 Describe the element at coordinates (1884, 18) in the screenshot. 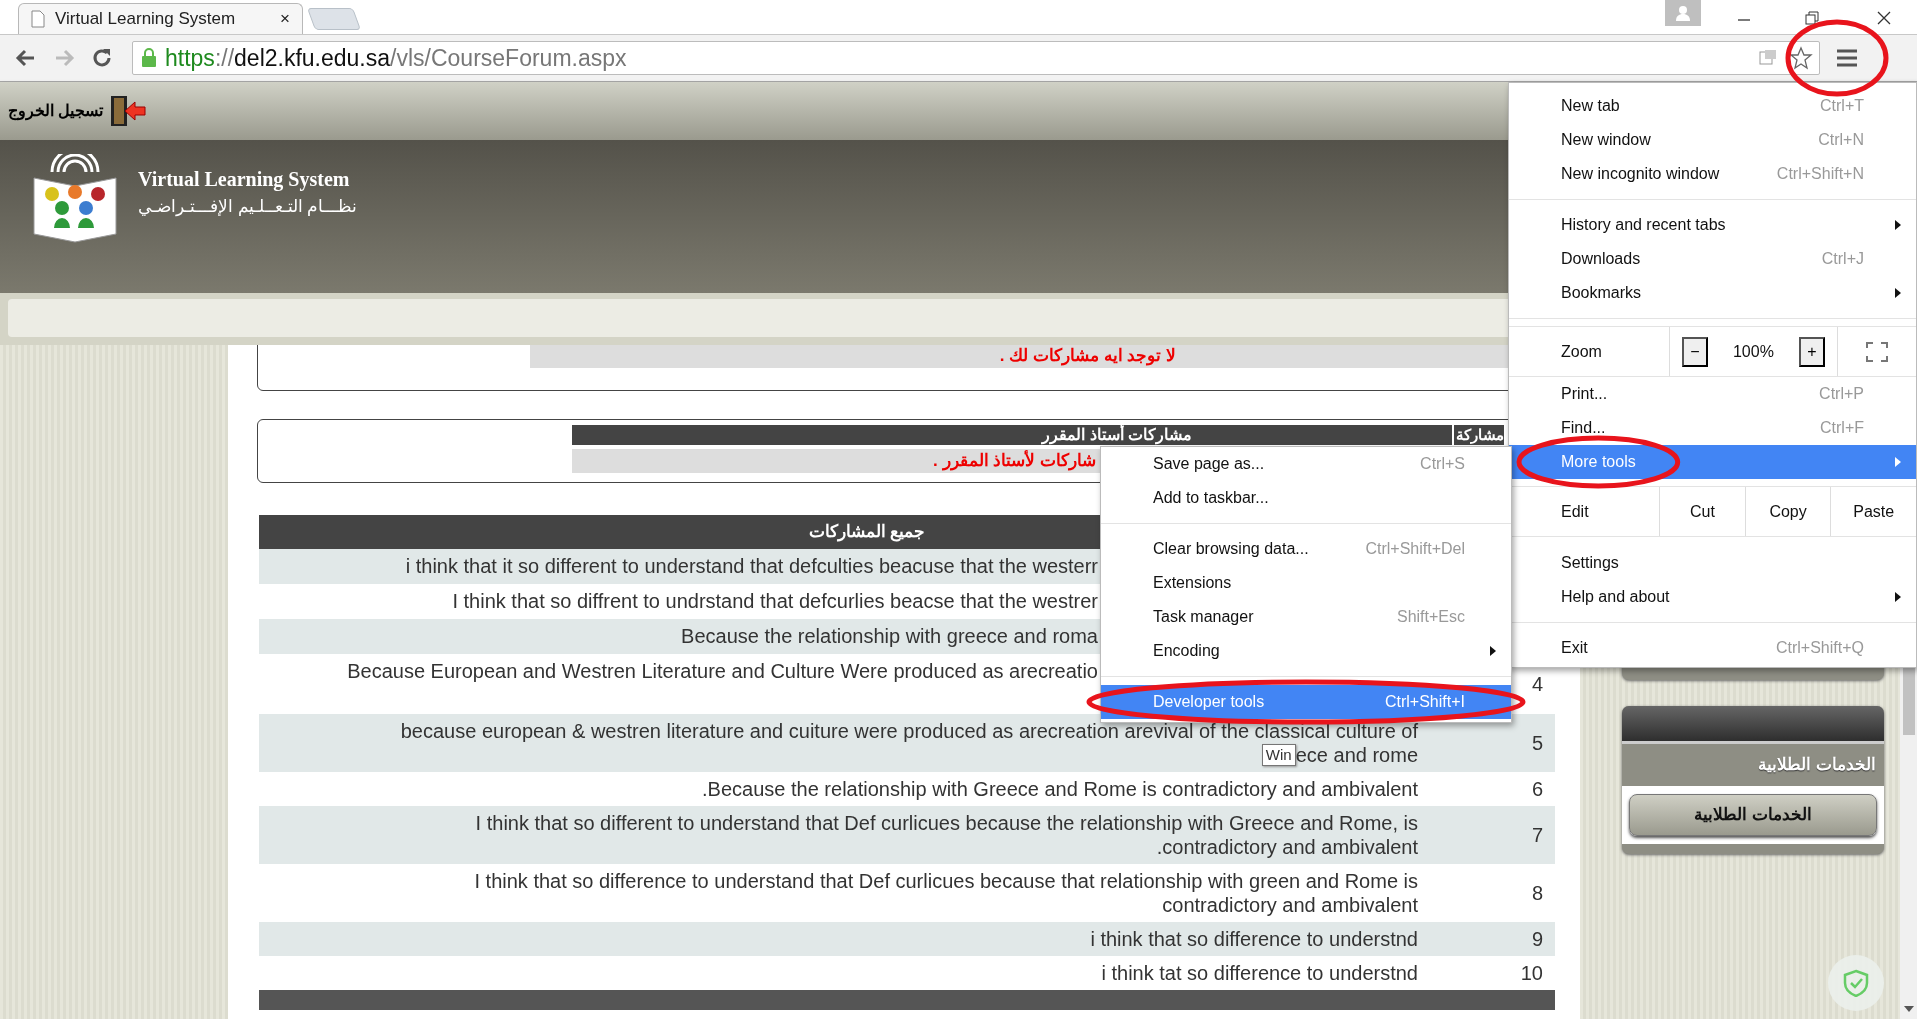

I see `close-icon` at that location.